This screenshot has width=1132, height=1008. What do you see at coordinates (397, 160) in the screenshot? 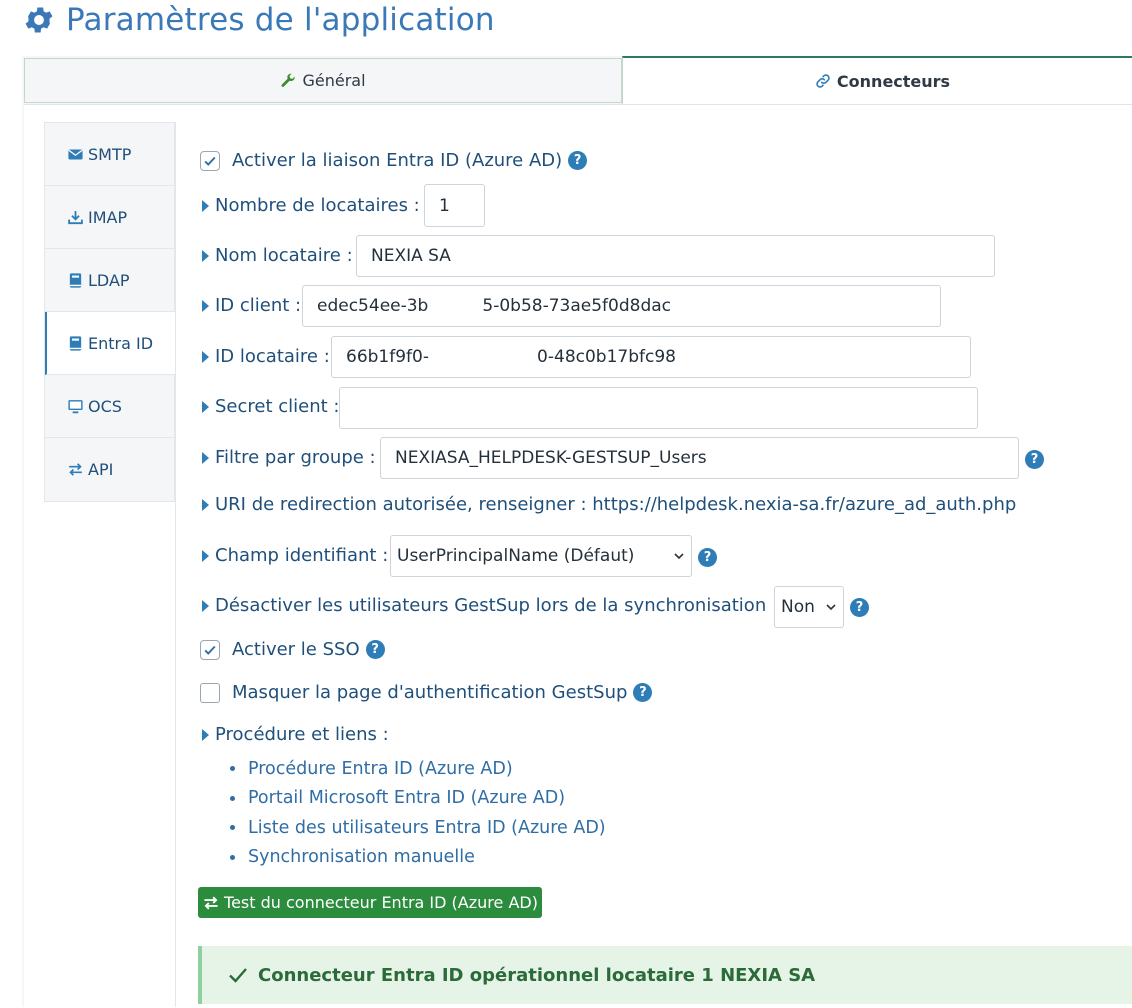
I see `enable-link-label: Activer la liaison Entra ID (Azure AD)` at bounding box center [397, 160].